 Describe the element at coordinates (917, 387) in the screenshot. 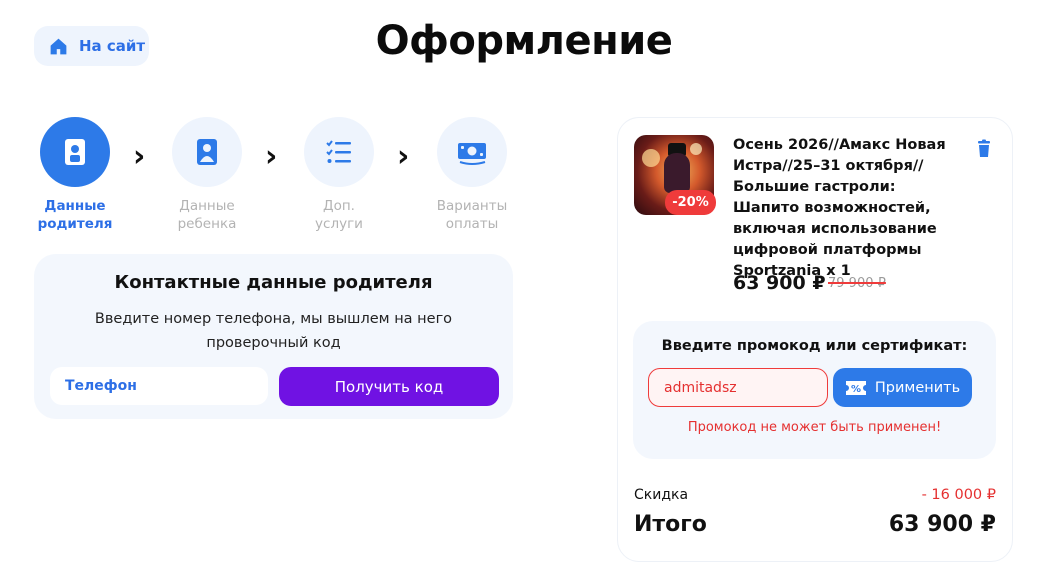

I see `apply-promo-label: Применить` at that location.